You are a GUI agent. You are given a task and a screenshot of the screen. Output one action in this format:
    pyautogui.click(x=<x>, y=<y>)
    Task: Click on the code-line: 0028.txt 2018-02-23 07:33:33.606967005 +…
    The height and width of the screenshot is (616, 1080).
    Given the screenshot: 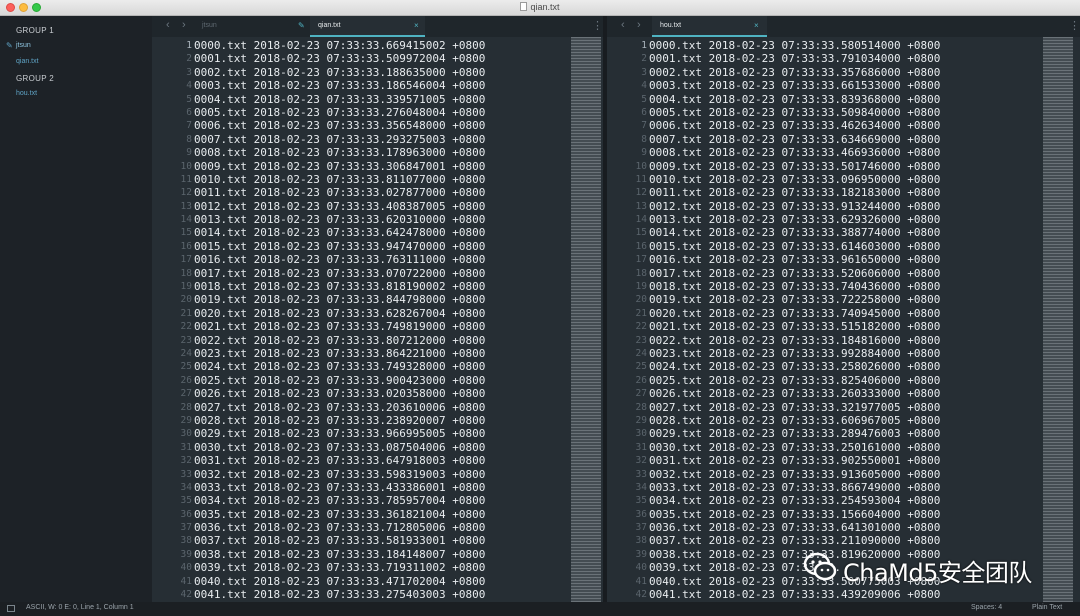 What is the action you would take?
    pyautogui.click(x=794, y=420)
    